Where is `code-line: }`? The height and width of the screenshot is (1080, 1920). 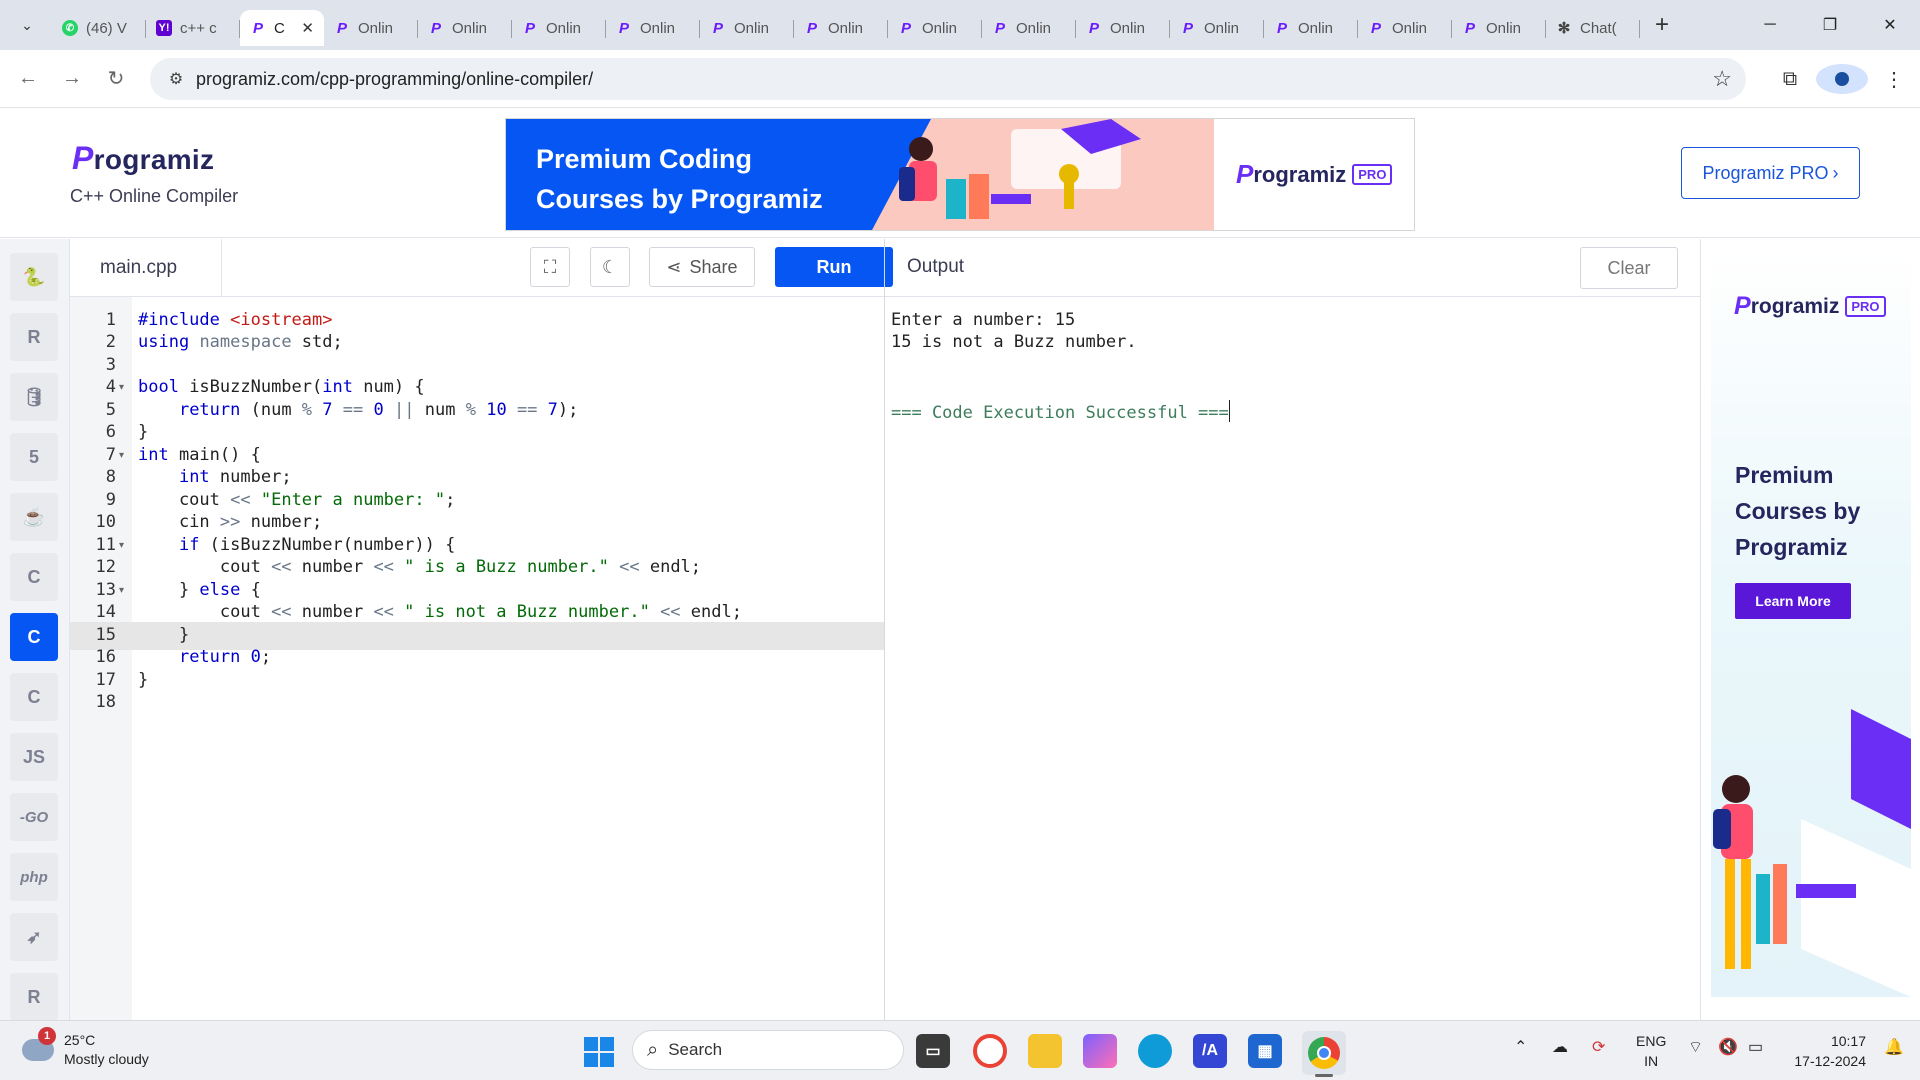
code-line: } is located at coordinates (143, 681).